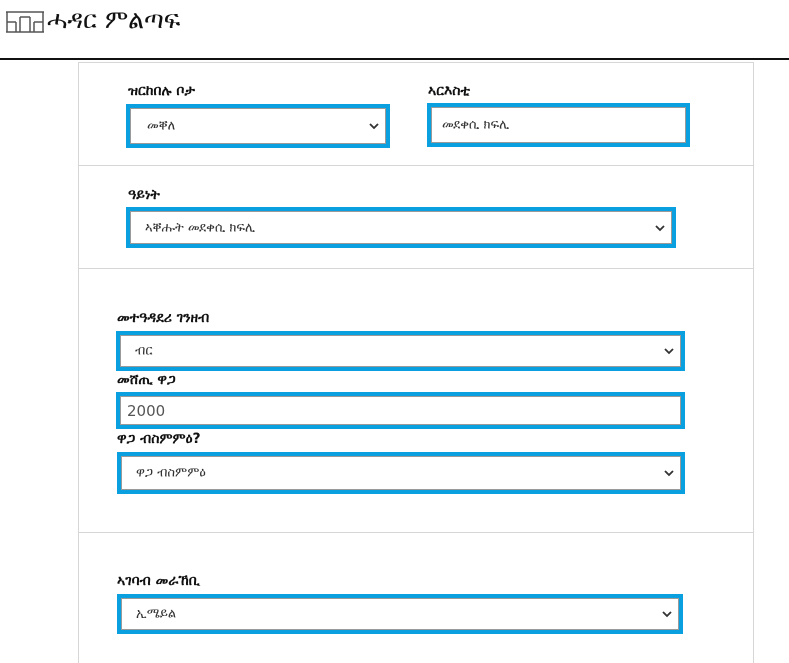  I want to click on price-value: 2000, so click(146, 410).